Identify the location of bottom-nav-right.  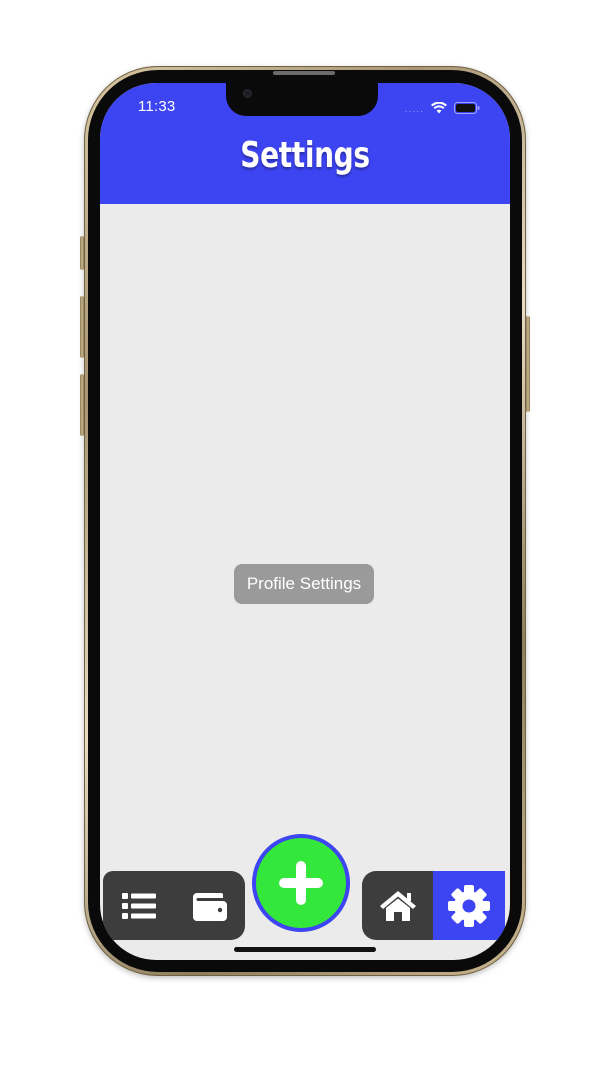
(433, 905).